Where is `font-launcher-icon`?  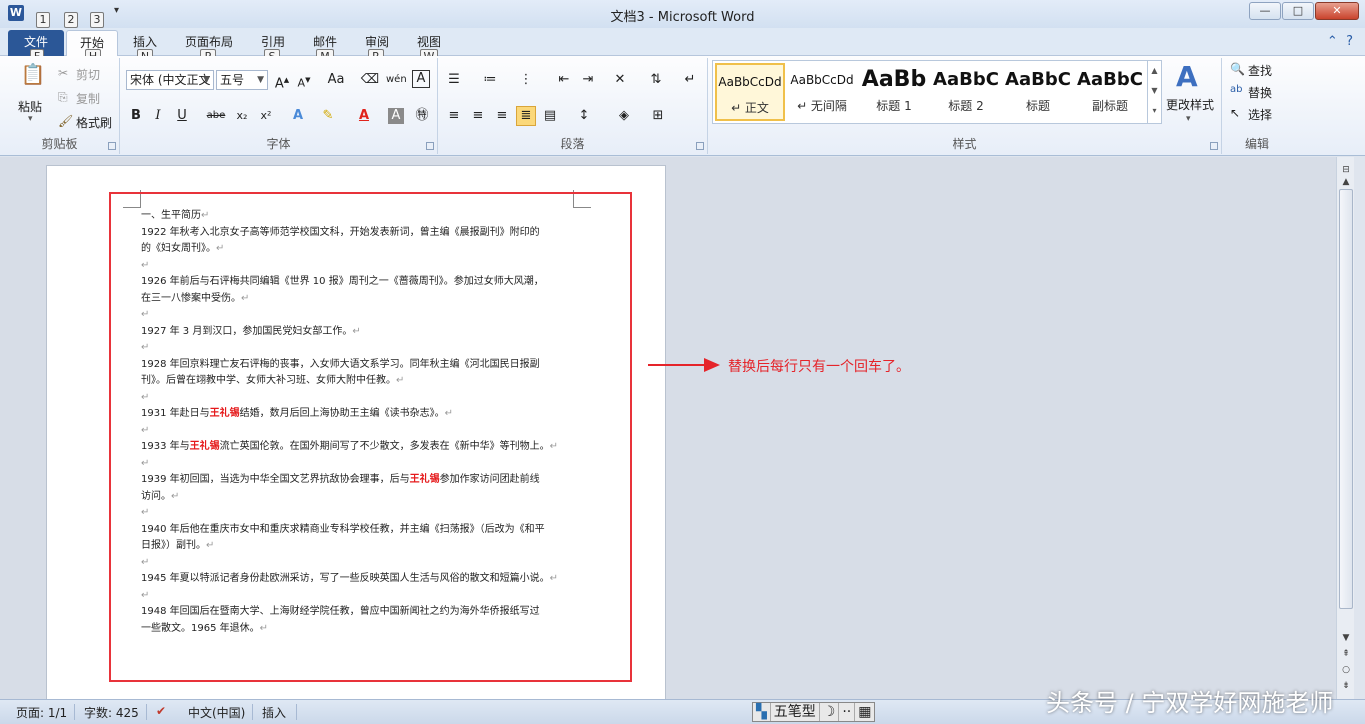 font-launcher-icon is located at coordinates (430, 146).